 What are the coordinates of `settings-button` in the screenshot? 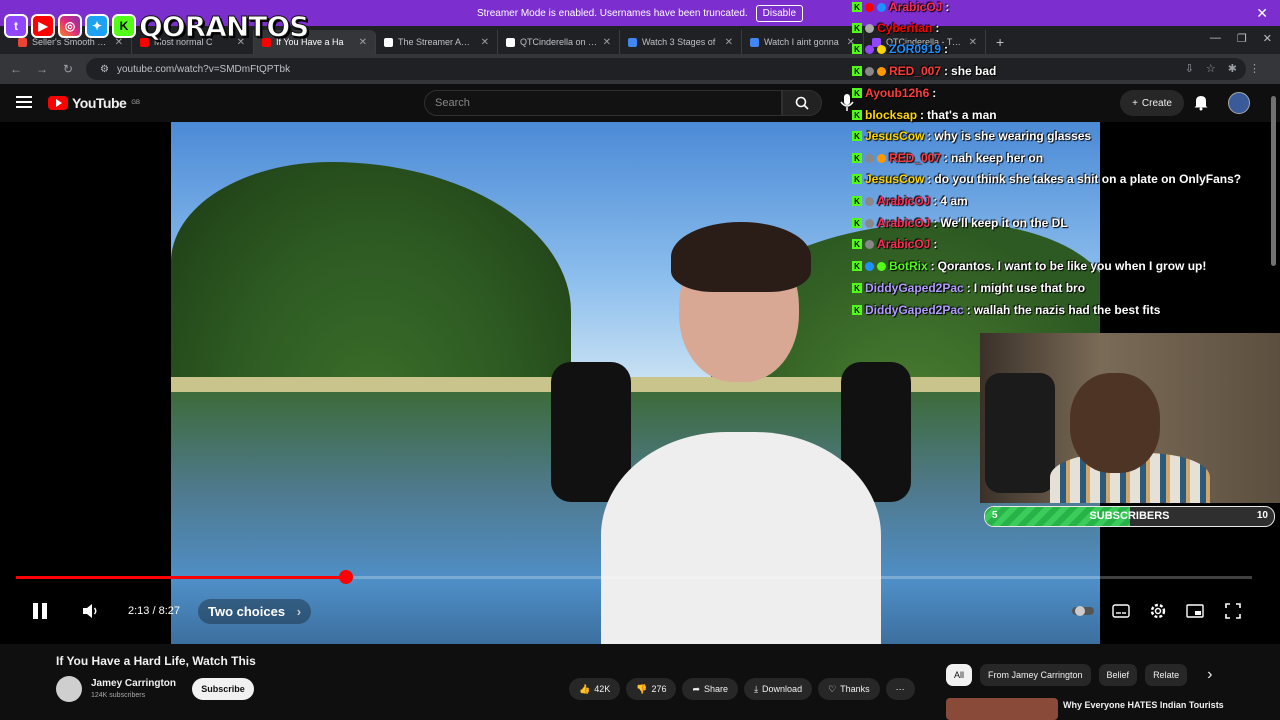 It's located at (1158, 611).